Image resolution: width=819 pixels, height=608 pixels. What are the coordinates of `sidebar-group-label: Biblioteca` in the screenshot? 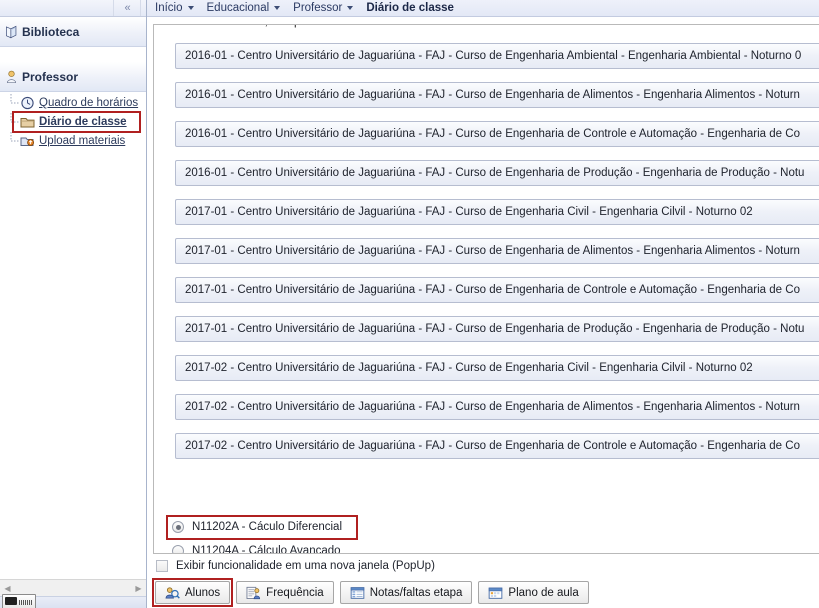 It's located at (51, 31).